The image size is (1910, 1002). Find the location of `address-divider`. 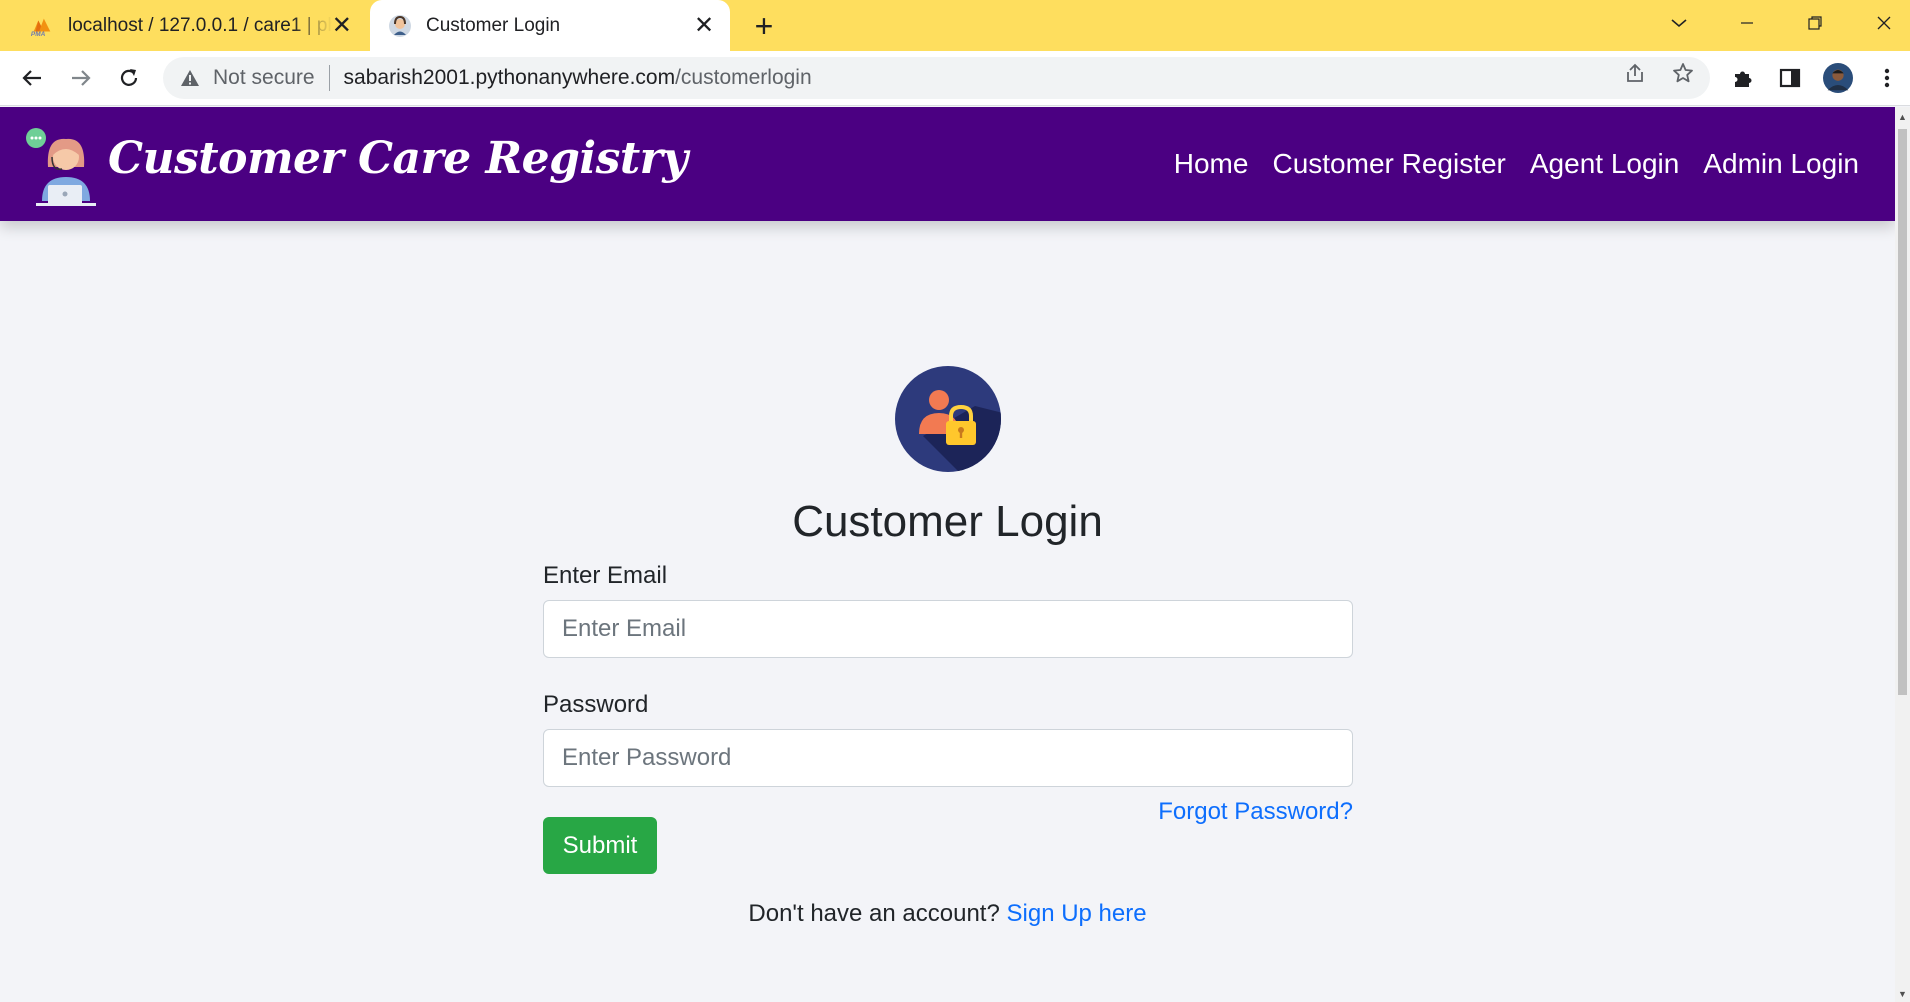

address-divider is located at coordinates (329, 78).